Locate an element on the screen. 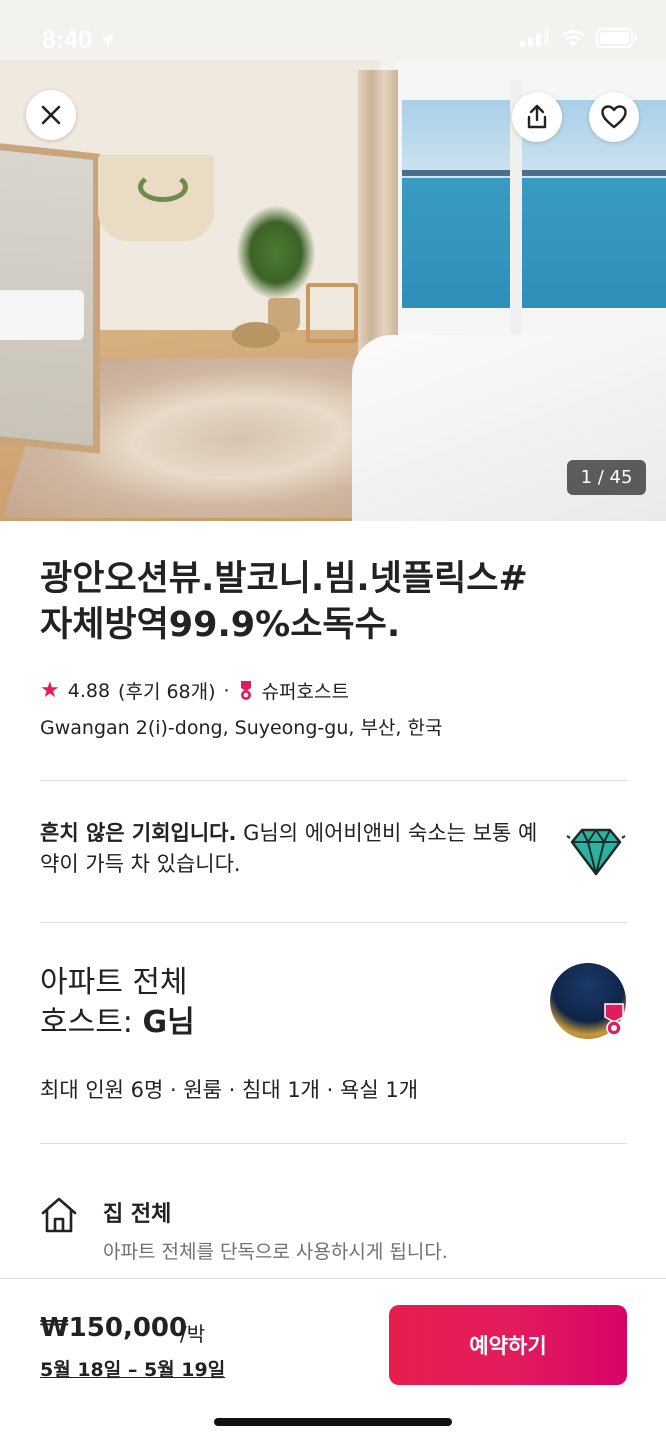 This screenshot has height=1440, width=666. feature-title: 집 전체 is located at coordinates (137, 1214).